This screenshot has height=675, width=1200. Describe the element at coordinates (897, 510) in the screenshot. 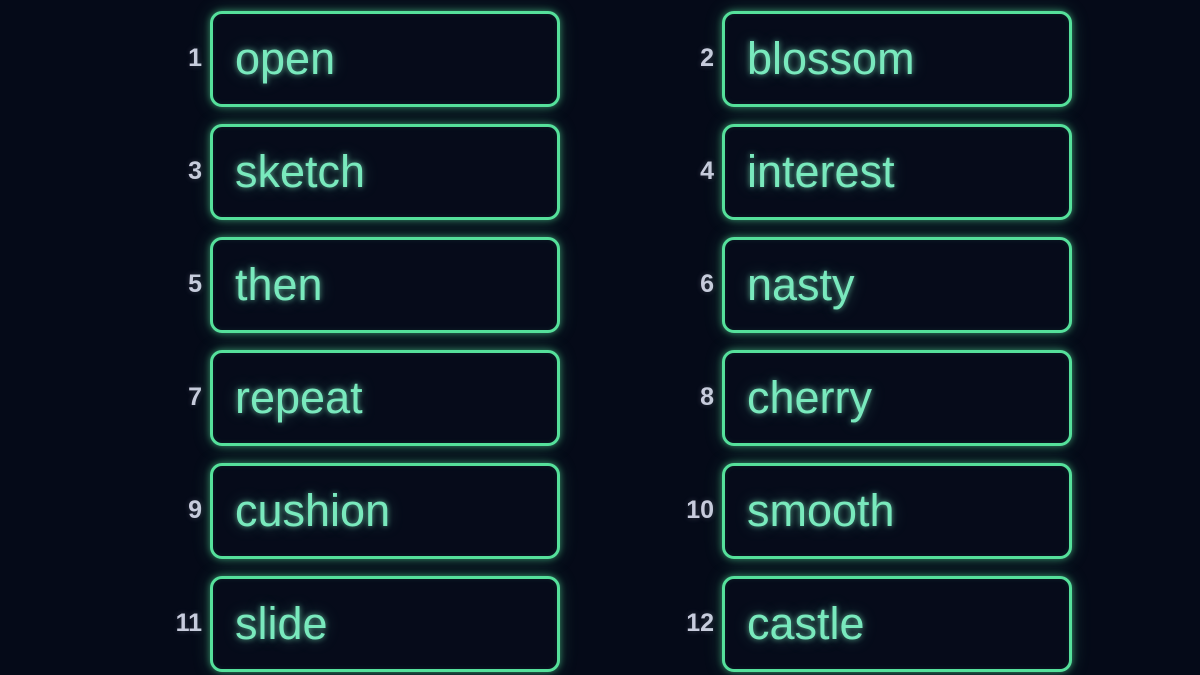

I see `word-box: smooth` at that location.